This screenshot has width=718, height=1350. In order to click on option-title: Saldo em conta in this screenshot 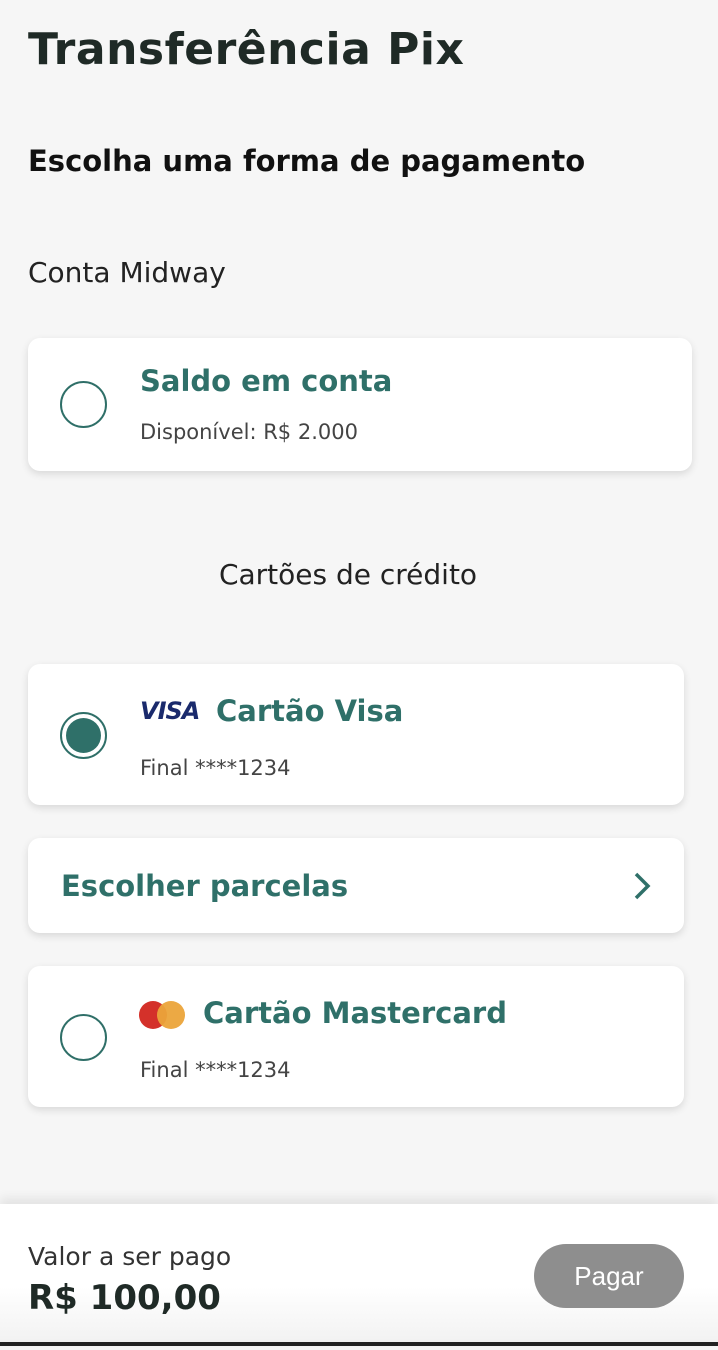, I will do `click(266, 381)`.